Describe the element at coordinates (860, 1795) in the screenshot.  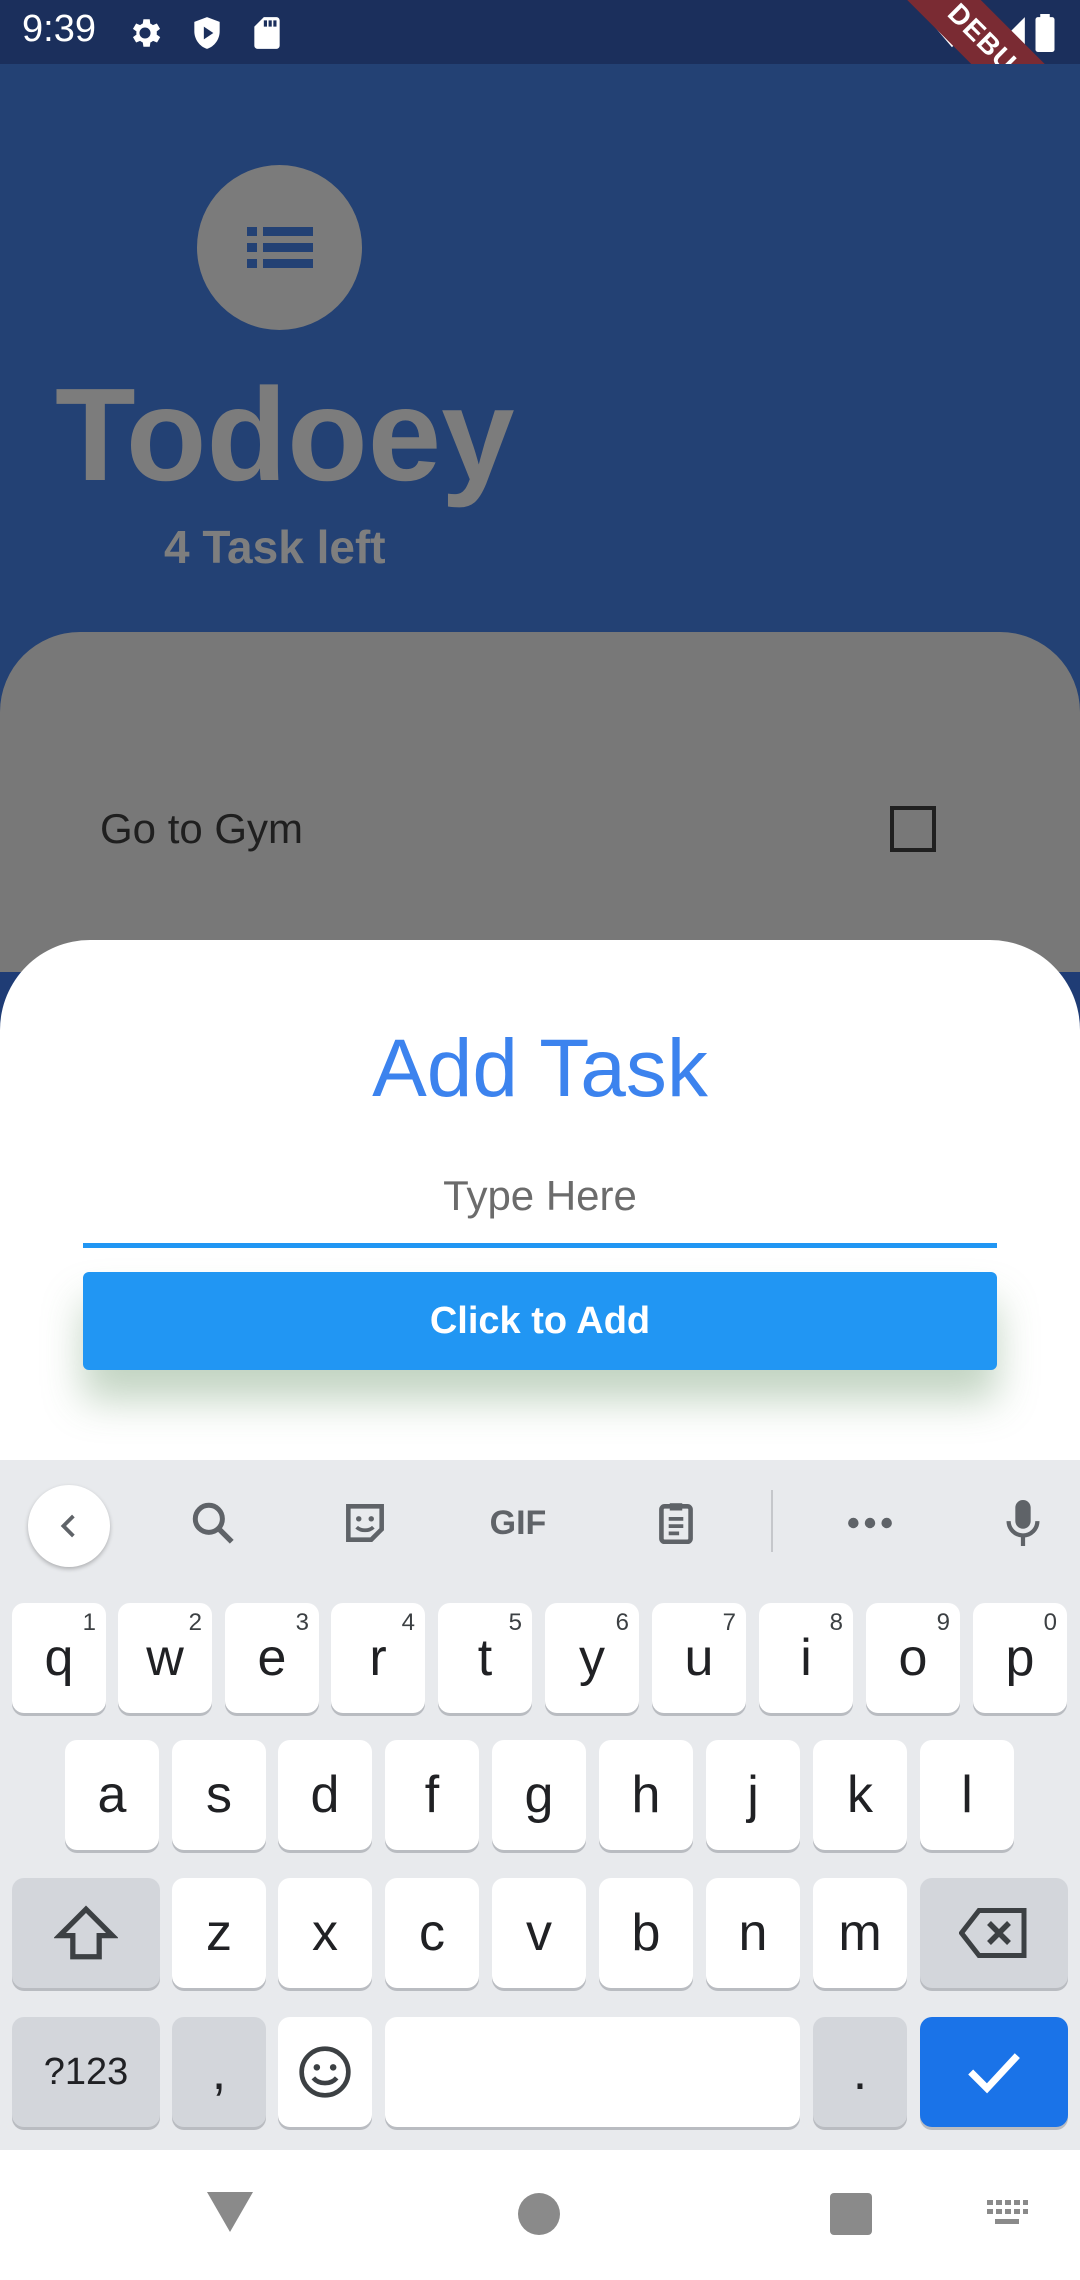
I see `key-k: k` at that location.